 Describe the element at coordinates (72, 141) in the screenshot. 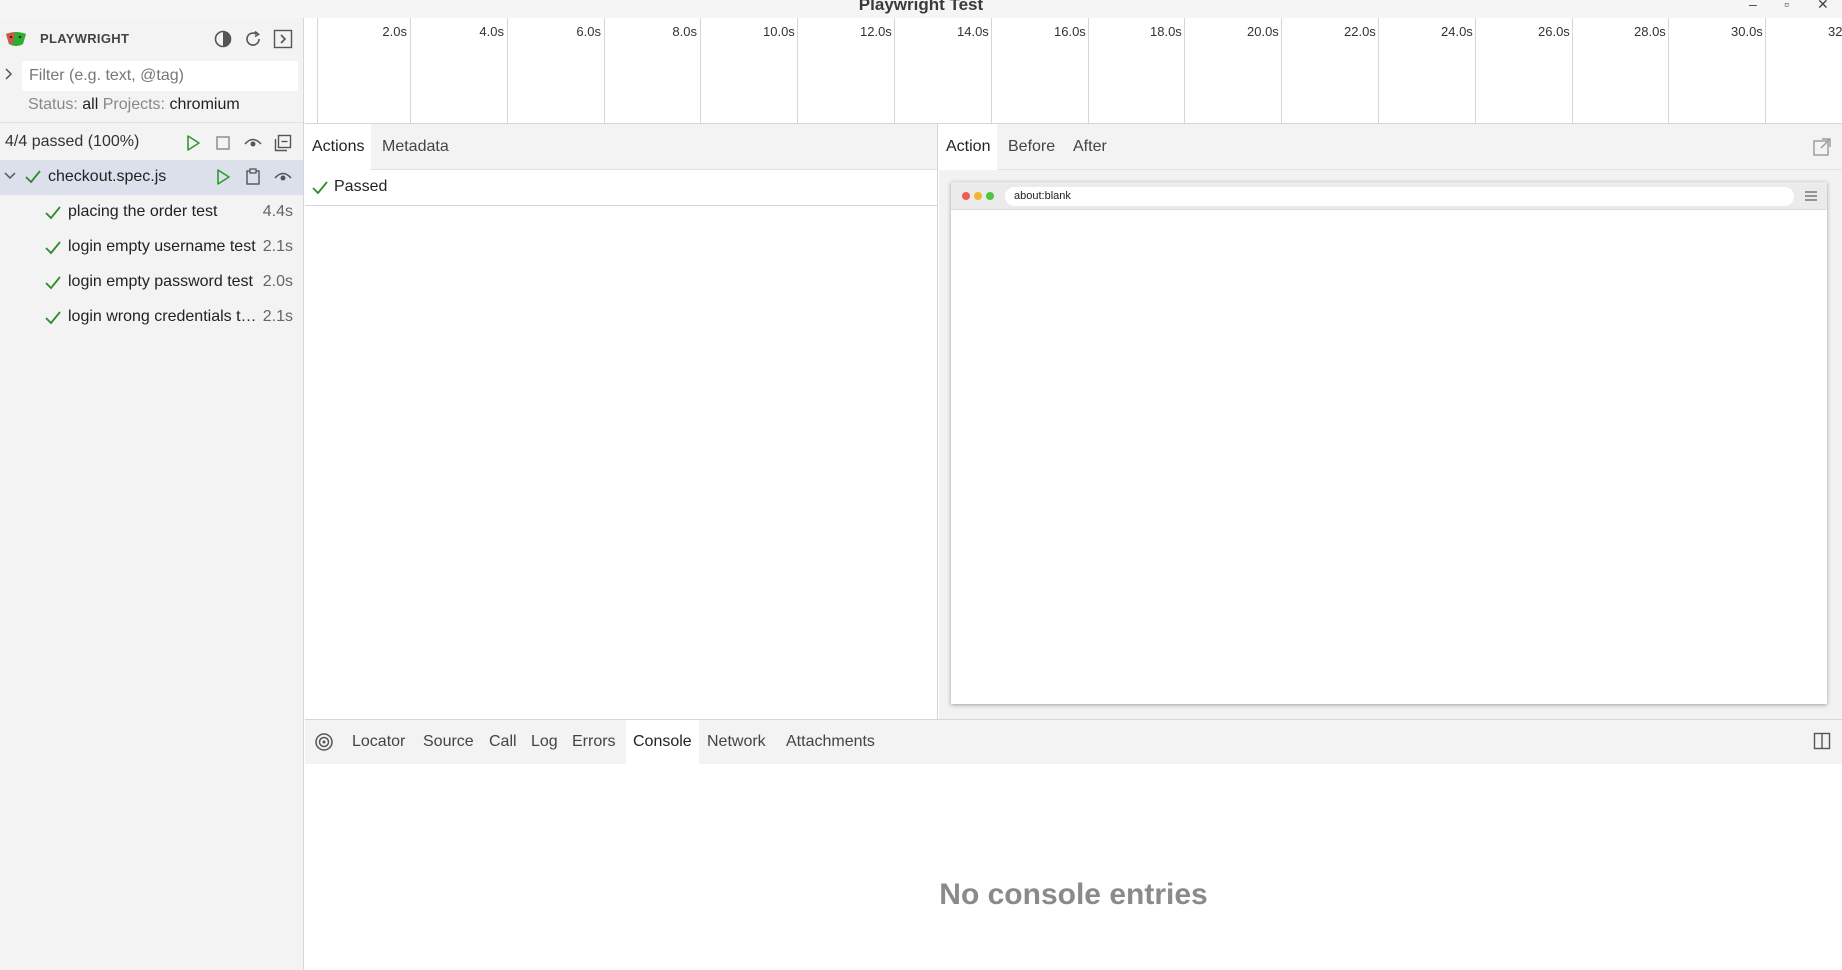

I see `pass-summary: 4/4 passed (100%)` at that location.